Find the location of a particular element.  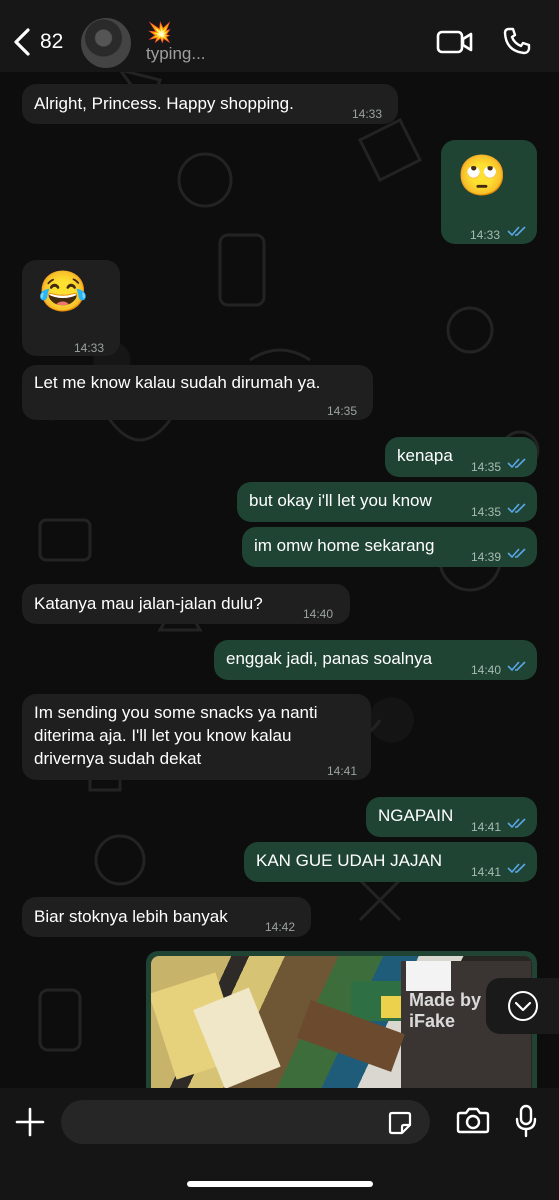

message-text: Katanya mau jalan-jalan dulu? is located at coordinates (148, 603).